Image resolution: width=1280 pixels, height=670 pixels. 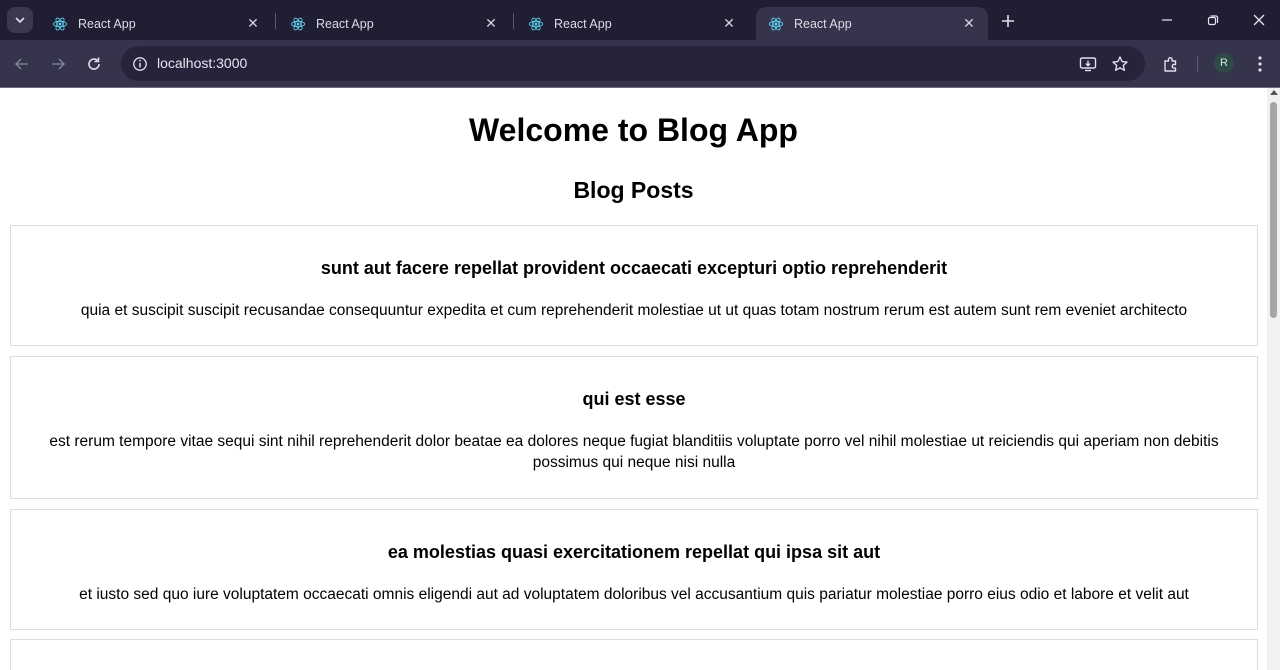 I want to click on reload-button, so click(x=94, y=64).